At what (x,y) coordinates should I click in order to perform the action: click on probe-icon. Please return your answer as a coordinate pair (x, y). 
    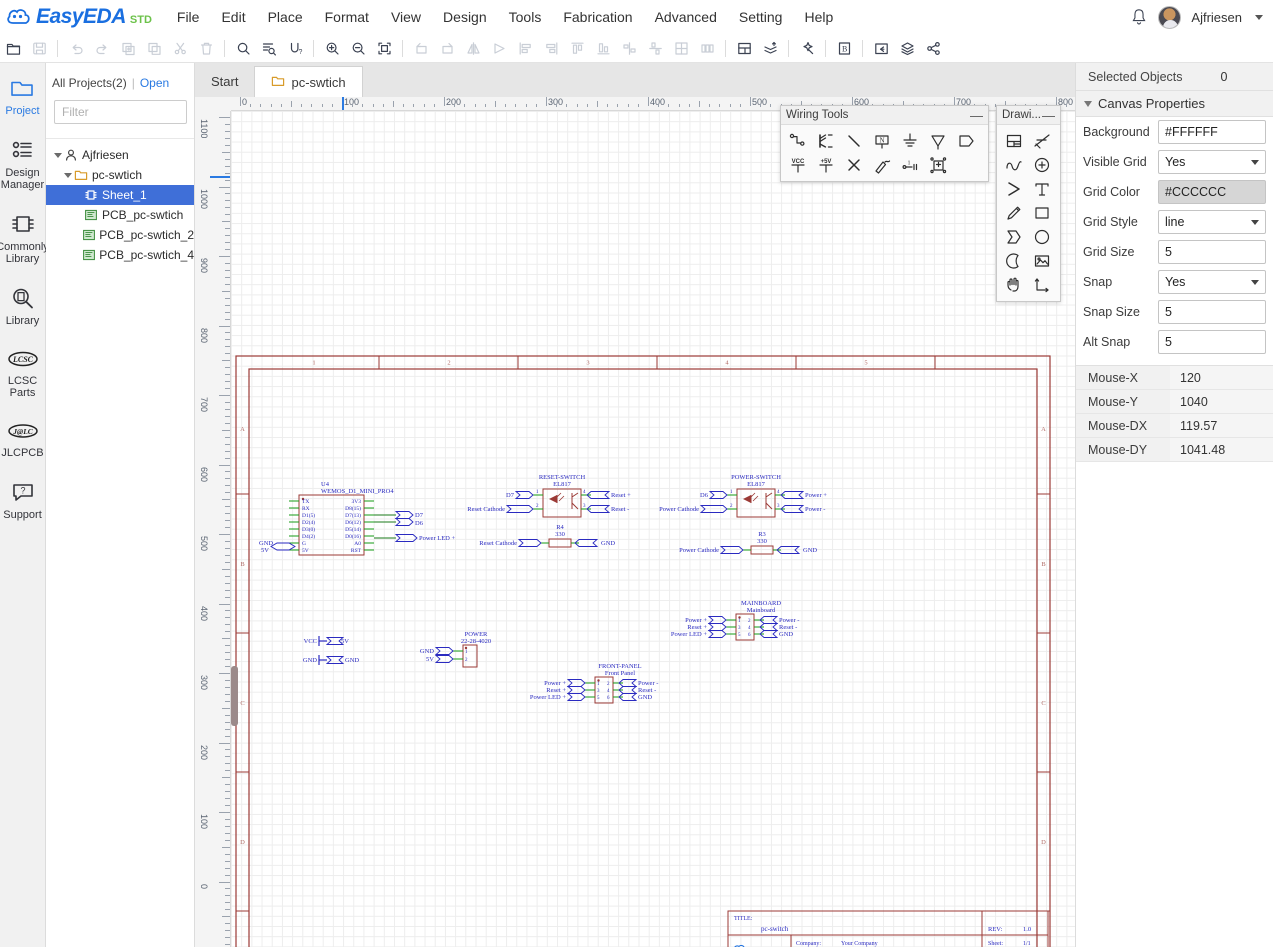
    Looking at the image, I should click on (882, 165).